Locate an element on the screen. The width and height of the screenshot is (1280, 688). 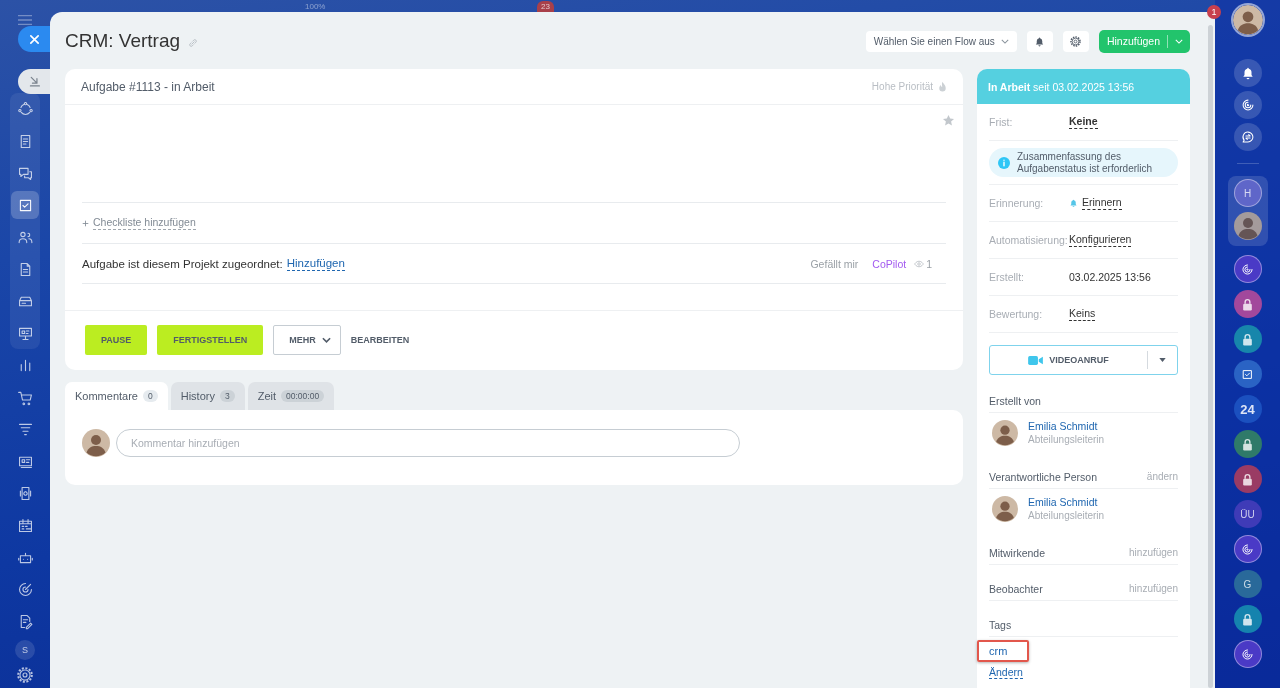
field-value: 03.02.2025 13:56 is located at coordinates (1110, 277).